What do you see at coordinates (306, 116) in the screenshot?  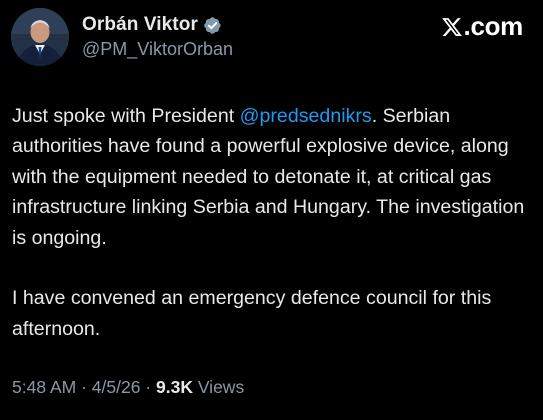 I see `mention-link: @predsednikrs` at bounding box center [306, 116].